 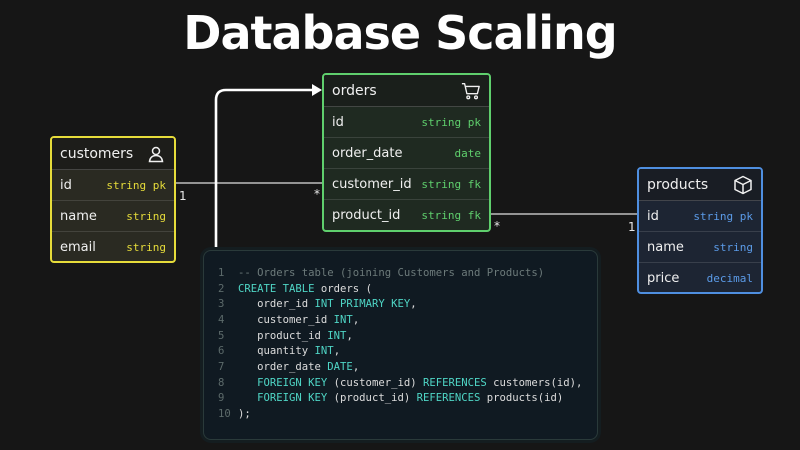 I want to click on field-name: product_id, so click(x=366, y=215).